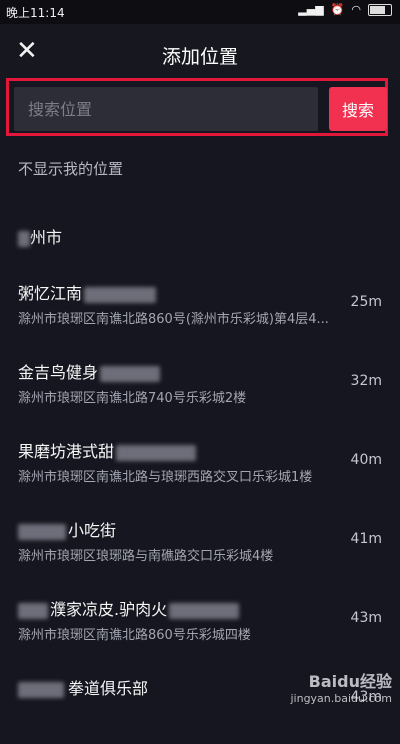 This screenshot has height=744, width=400. Describe the element at coordinates (107, 450) in the screenshot. I see `location-name: 果磨坊港式甜` at that location.